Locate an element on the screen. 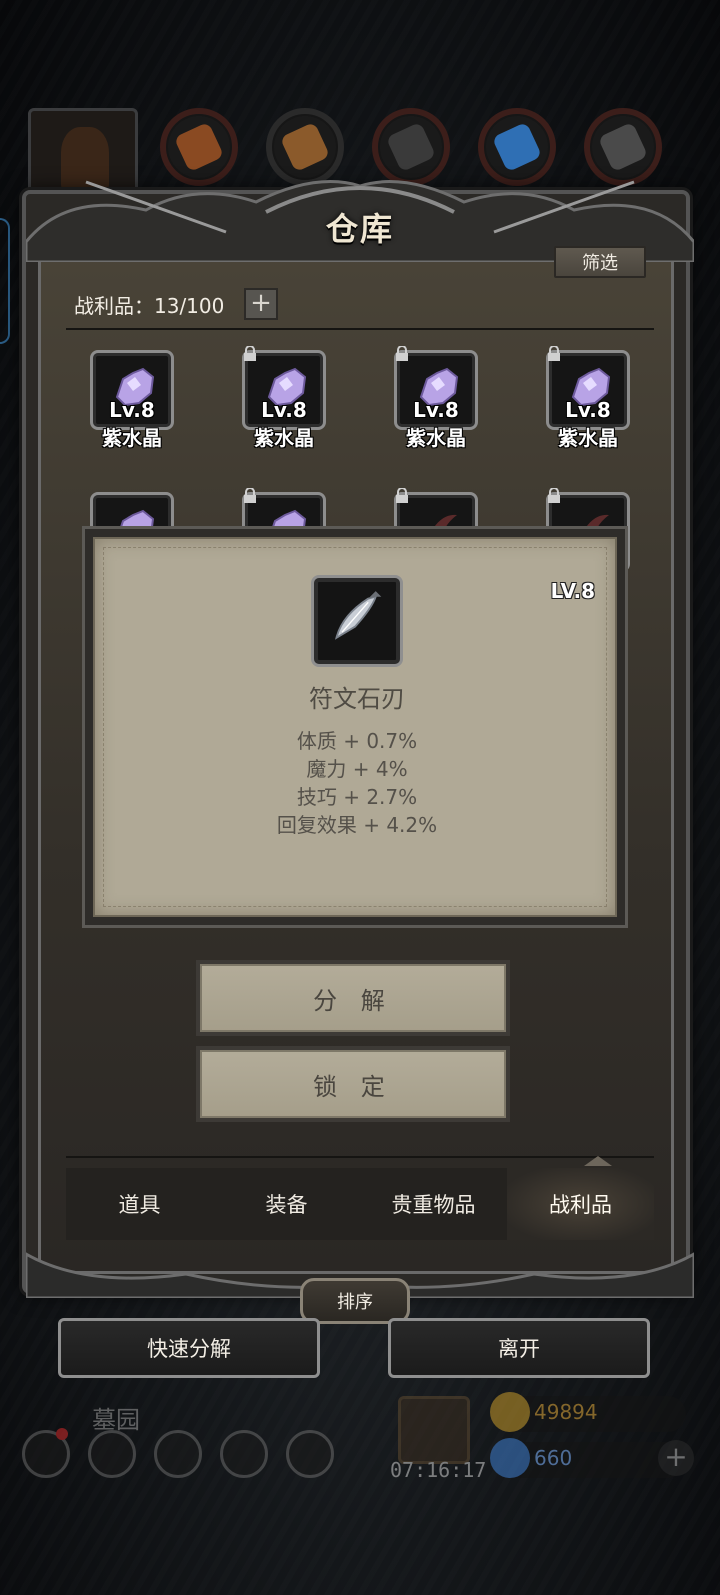 This screenshot has height=1595, width=720. guild-icon is located at coordinates (178, 1454).